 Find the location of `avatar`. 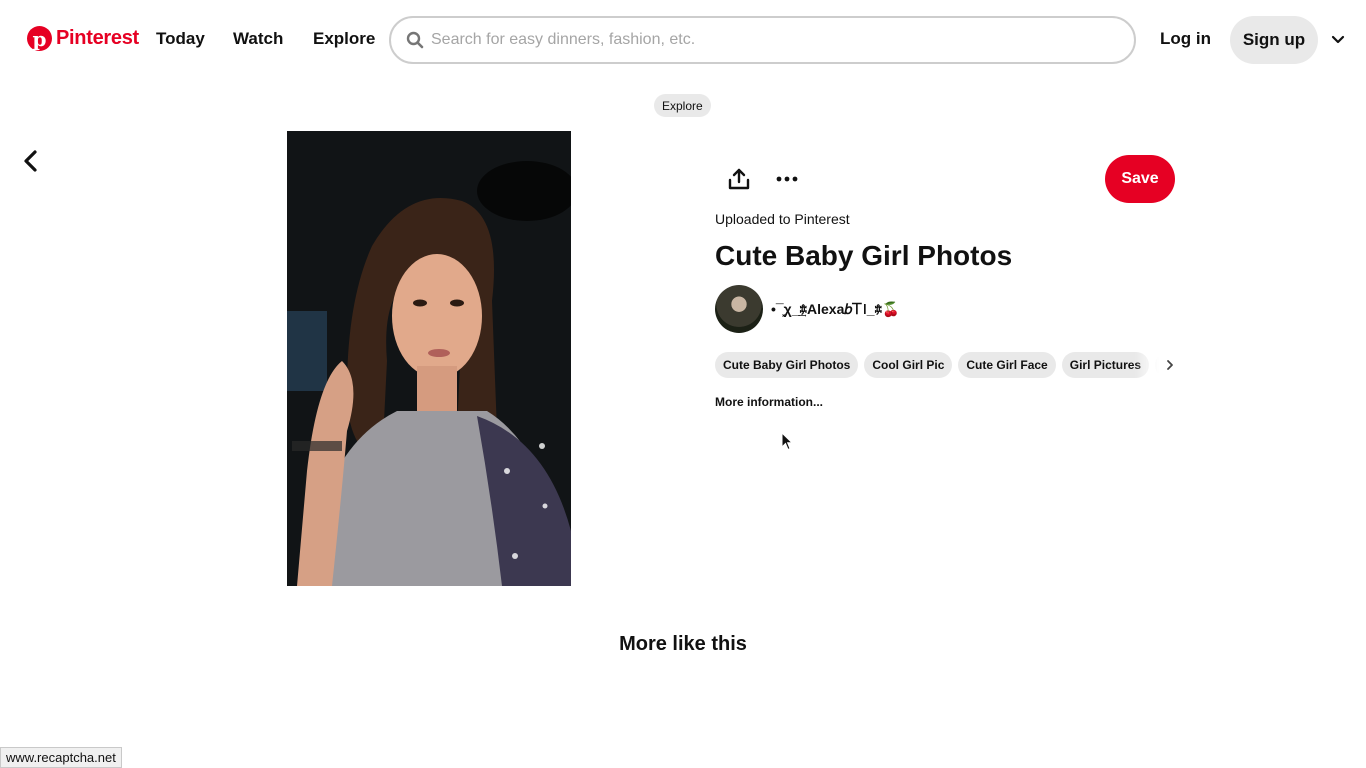

avatar is located at coordinates (739, 309).